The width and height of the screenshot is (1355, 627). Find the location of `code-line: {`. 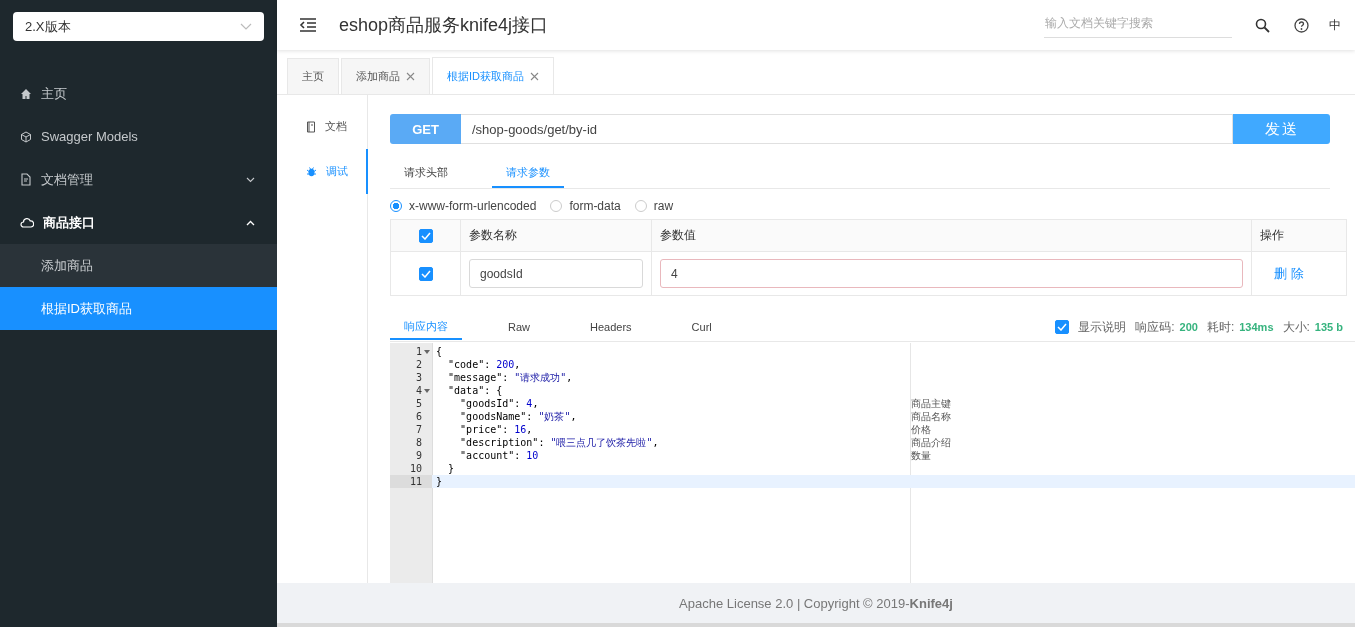

code-line: { is located at coordinates (439, 351).